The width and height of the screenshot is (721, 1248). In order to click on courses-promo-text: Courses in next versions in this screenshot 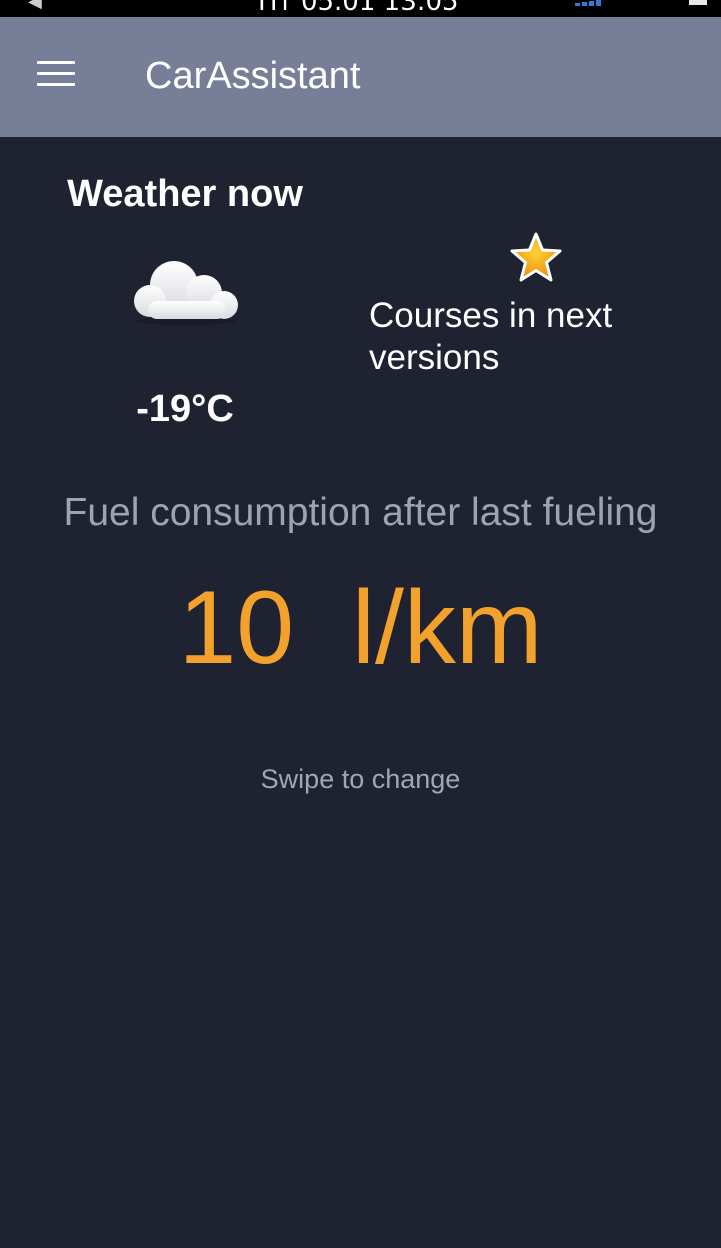, I will do `click(529, 337)`.